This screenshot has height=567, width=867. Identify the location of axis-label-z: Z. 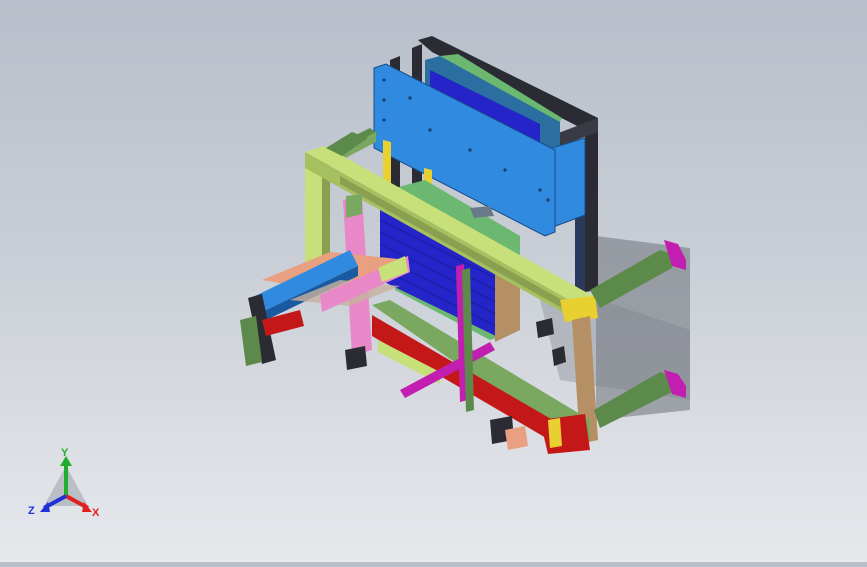
(31, 511).